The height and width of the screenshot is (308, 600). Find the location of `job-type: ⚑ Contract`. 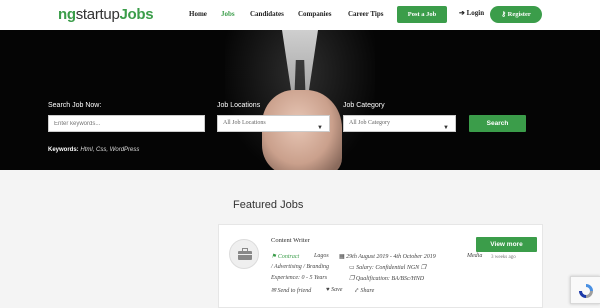

job-type: ⚑ Contract is located at coordinates (285, 256).